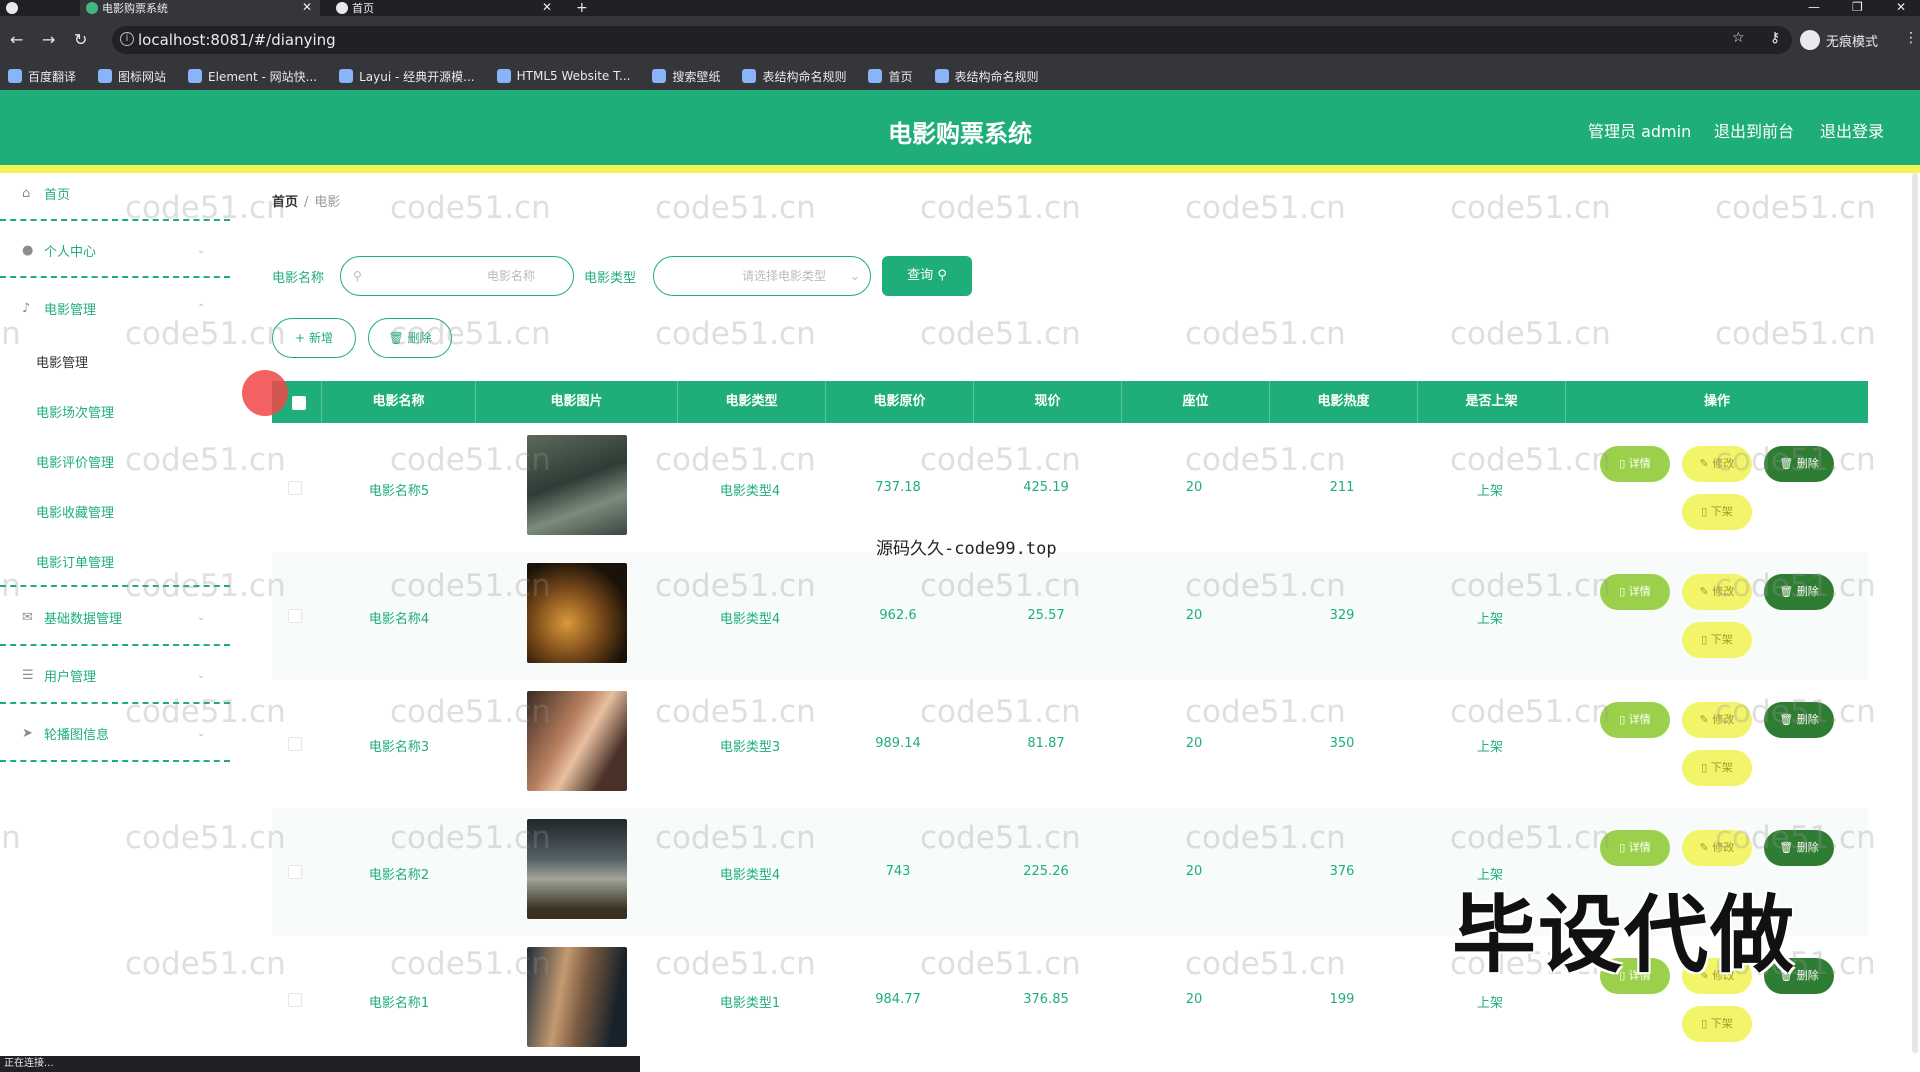 Image resolution: width=1920 pixels, height=1072 pixels. I want to click on bookmark-item: 图标网站, so click(132, 76).